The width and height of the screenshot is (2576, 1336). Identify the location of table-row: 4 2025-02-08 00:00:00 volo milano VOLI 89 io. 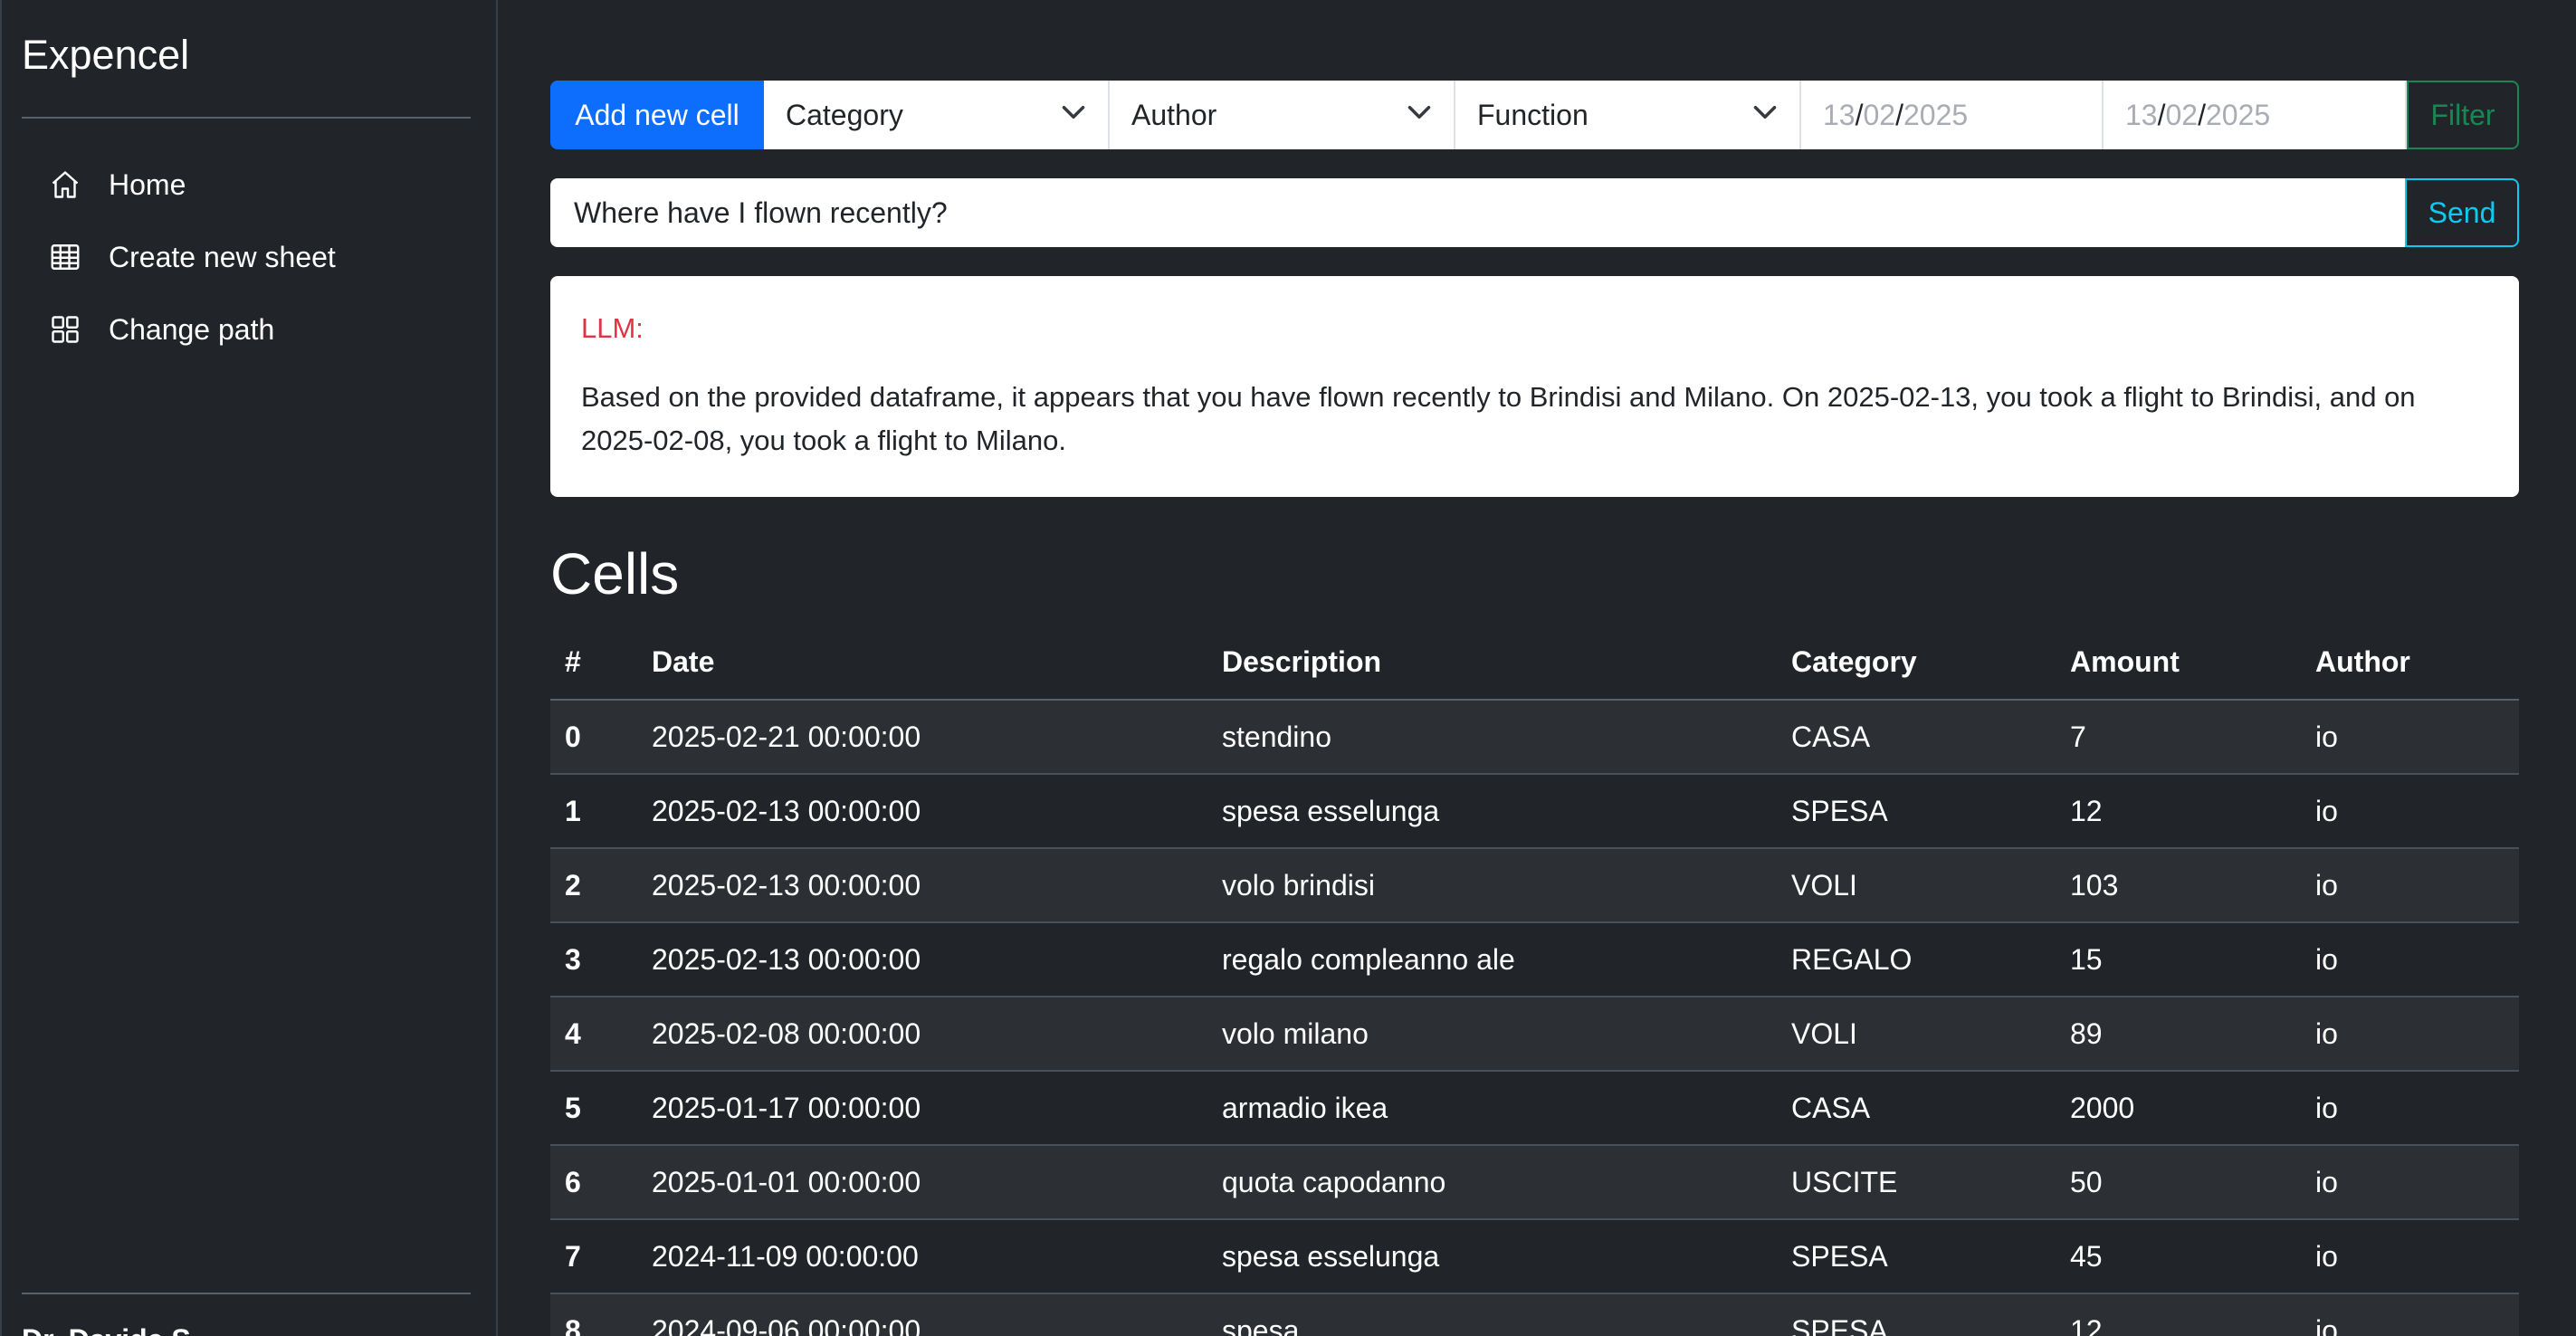
(1534, 1034).